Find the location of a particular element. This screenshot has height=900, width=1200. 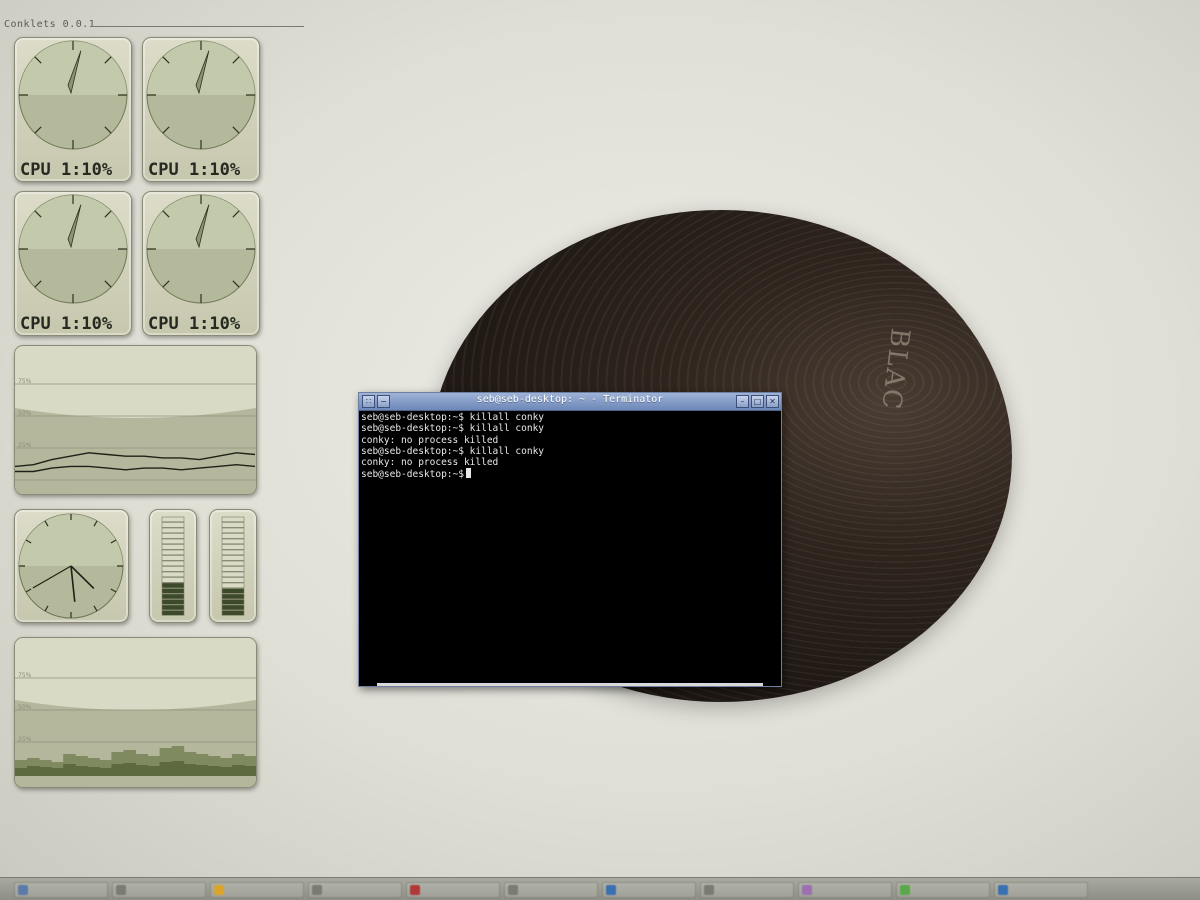

terminal-title: seb@seb-desktop: ~ - Terminator is located at coordinates (570, 399).